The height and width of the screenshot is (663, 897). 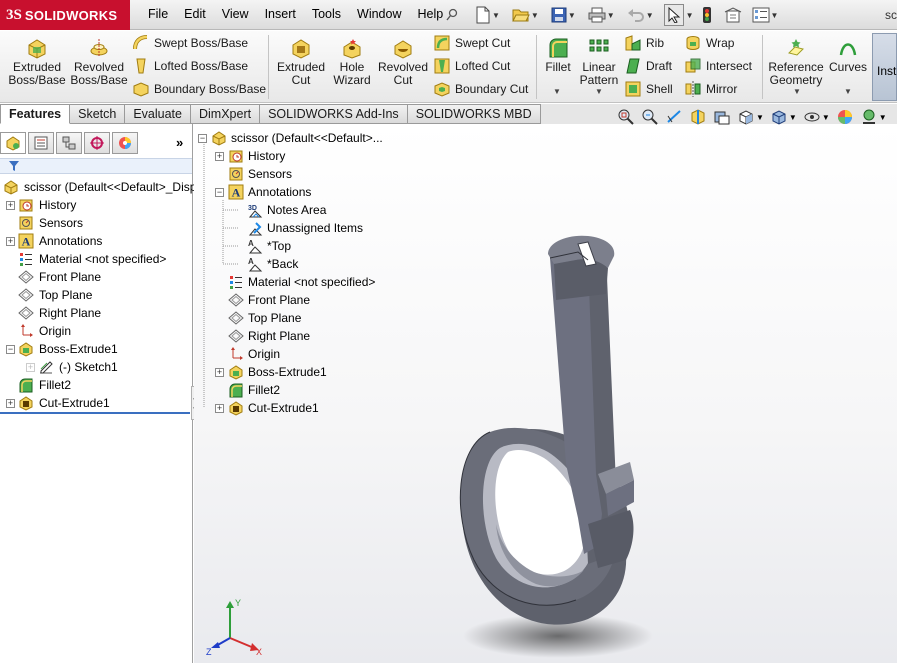 I want to click on menu-tools: Tools, so click(x=326, y=14).